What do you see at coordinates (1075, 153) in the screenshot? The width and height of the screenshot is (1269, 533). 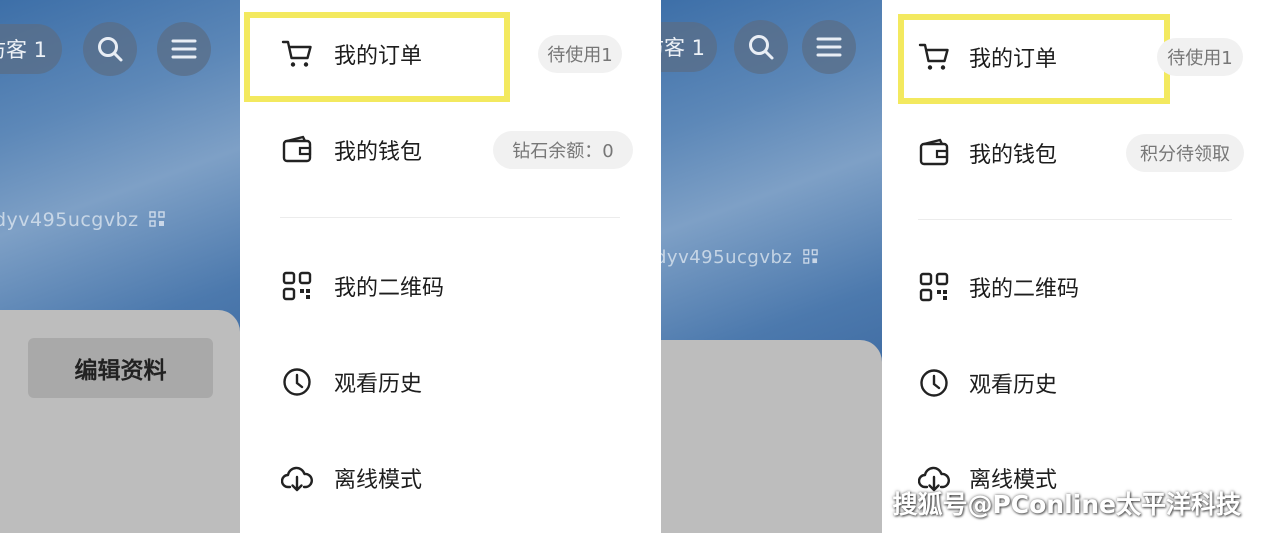 I see `menu-item-wallet: 我的钱包 积分待领取` at bounding box center [1075, 153].